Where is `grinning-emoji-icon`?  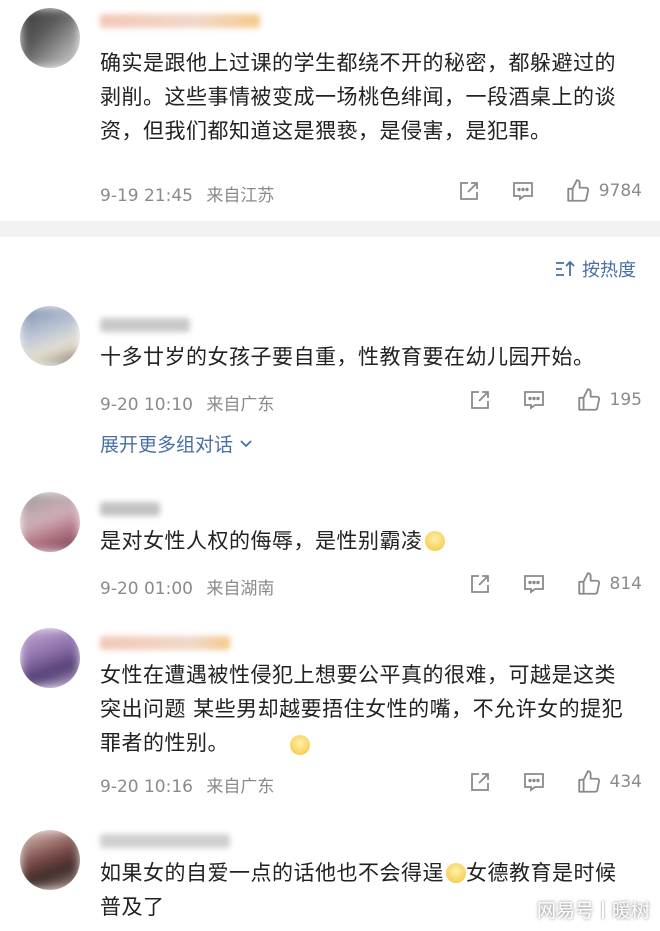
grinning-emoji-icon is located at coordinates (456, 873).